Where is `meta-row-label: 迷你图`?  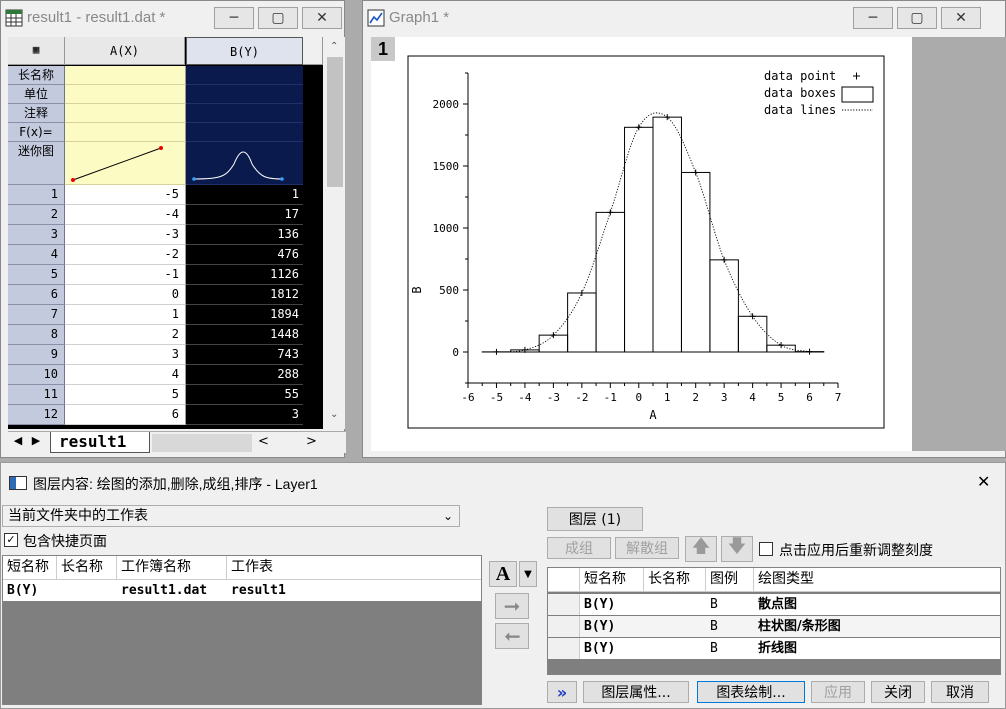 meta-row-label: 迷你图 is located at coordinates (36, 163).